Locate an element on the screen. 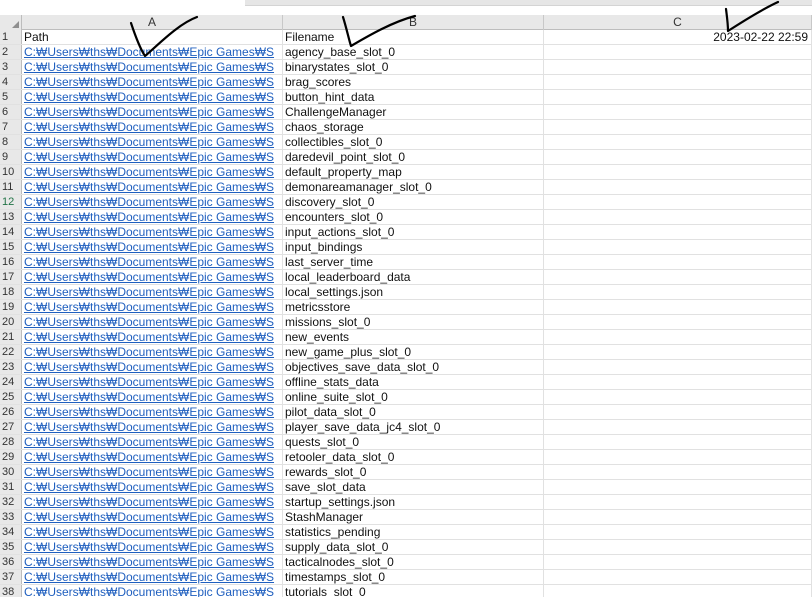 The height and width of the screenshot is (597, 812). cell-filename: brag_scores is located at coordinates (413, 82).